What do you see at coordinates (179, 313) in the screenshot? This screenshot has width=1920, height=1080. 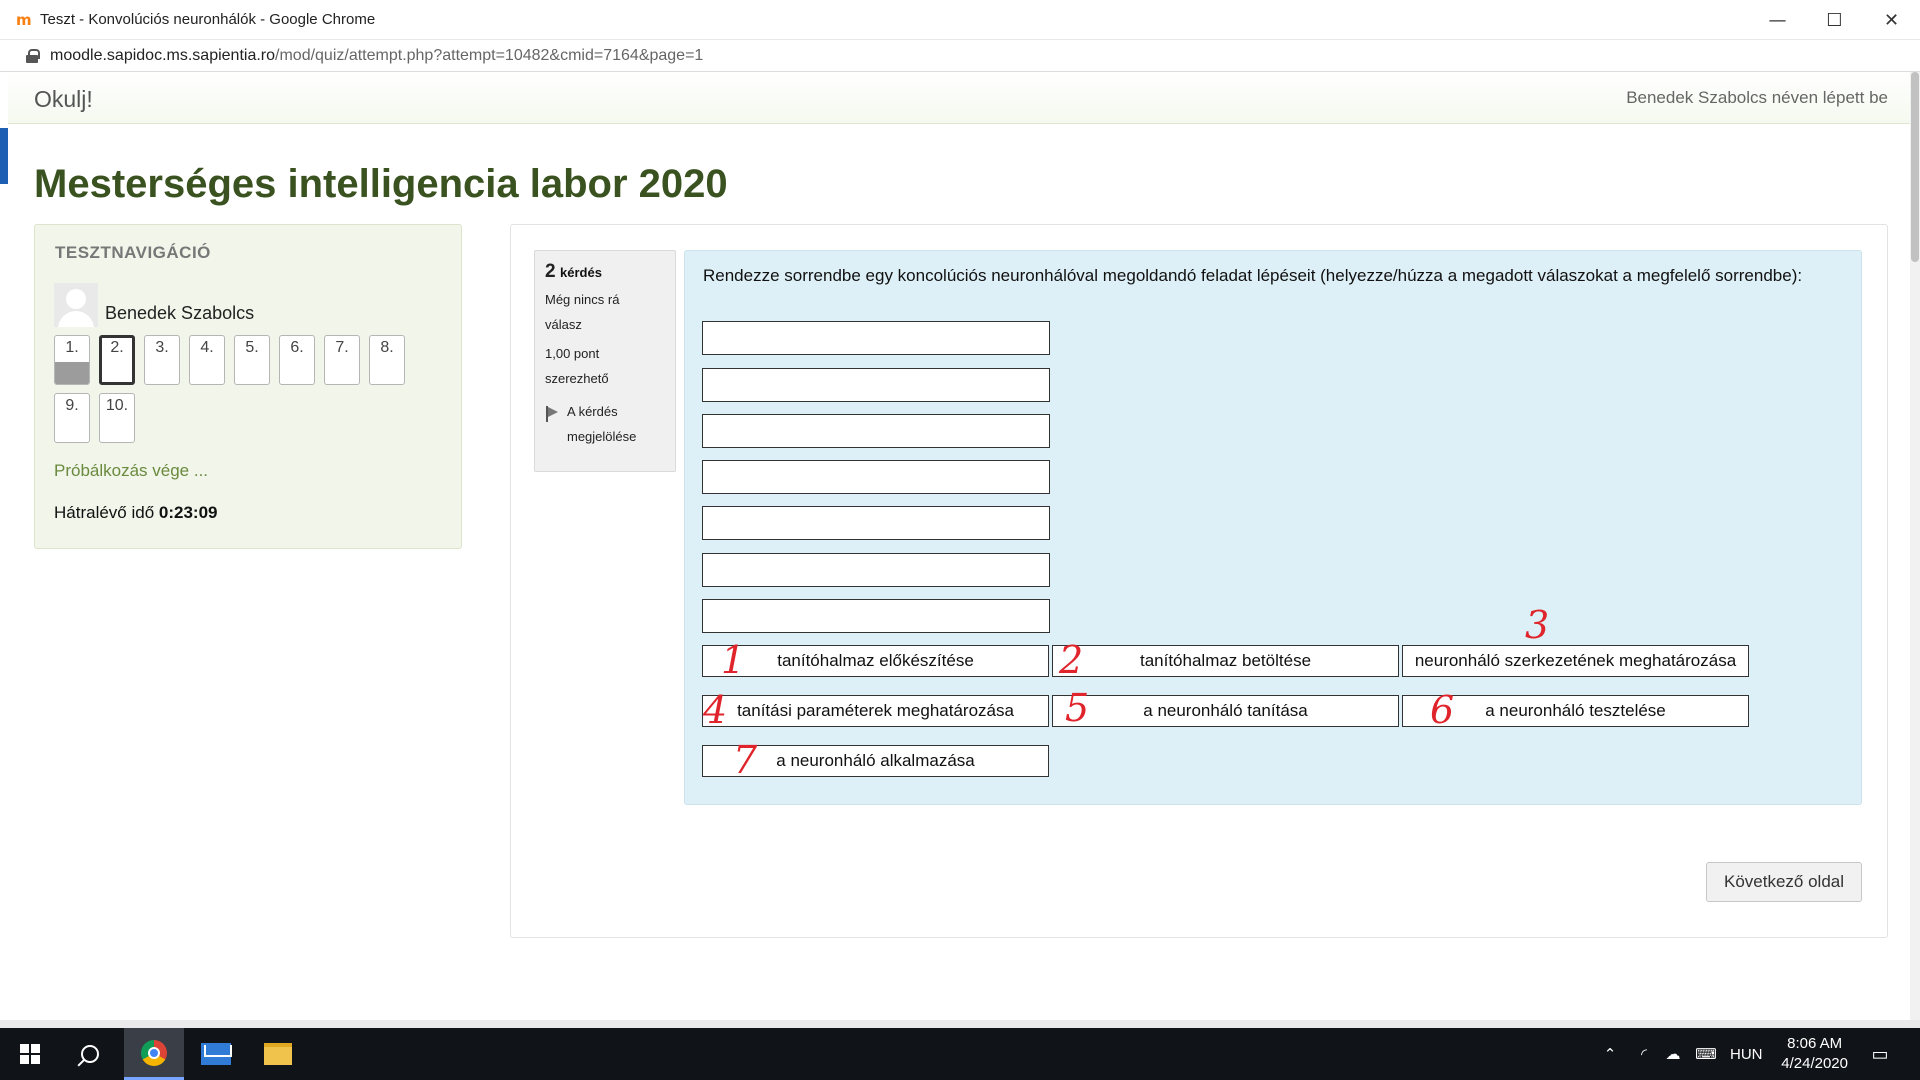 I see `user-name: Benedek Szabolcs` at bounding box center [179, 313].